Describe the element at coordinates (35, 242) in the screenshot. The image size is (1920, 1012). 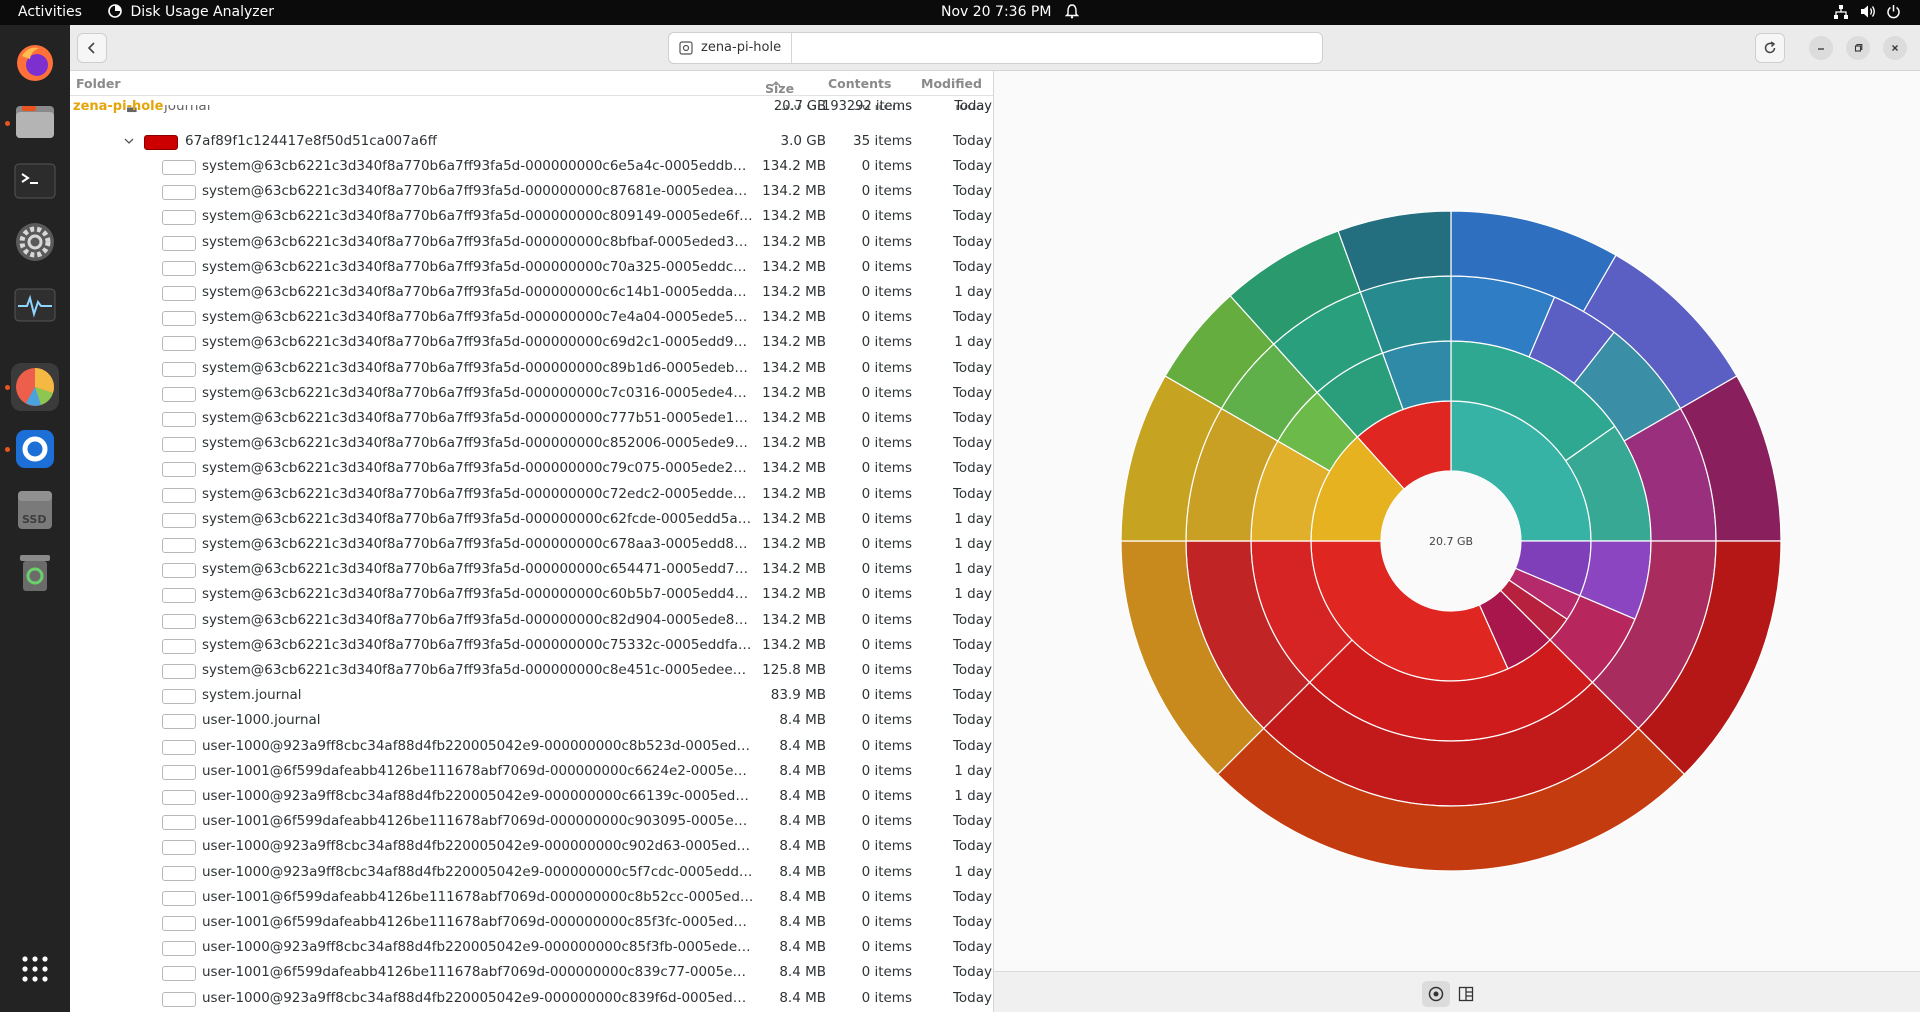
I see `dock-settings` at that location.